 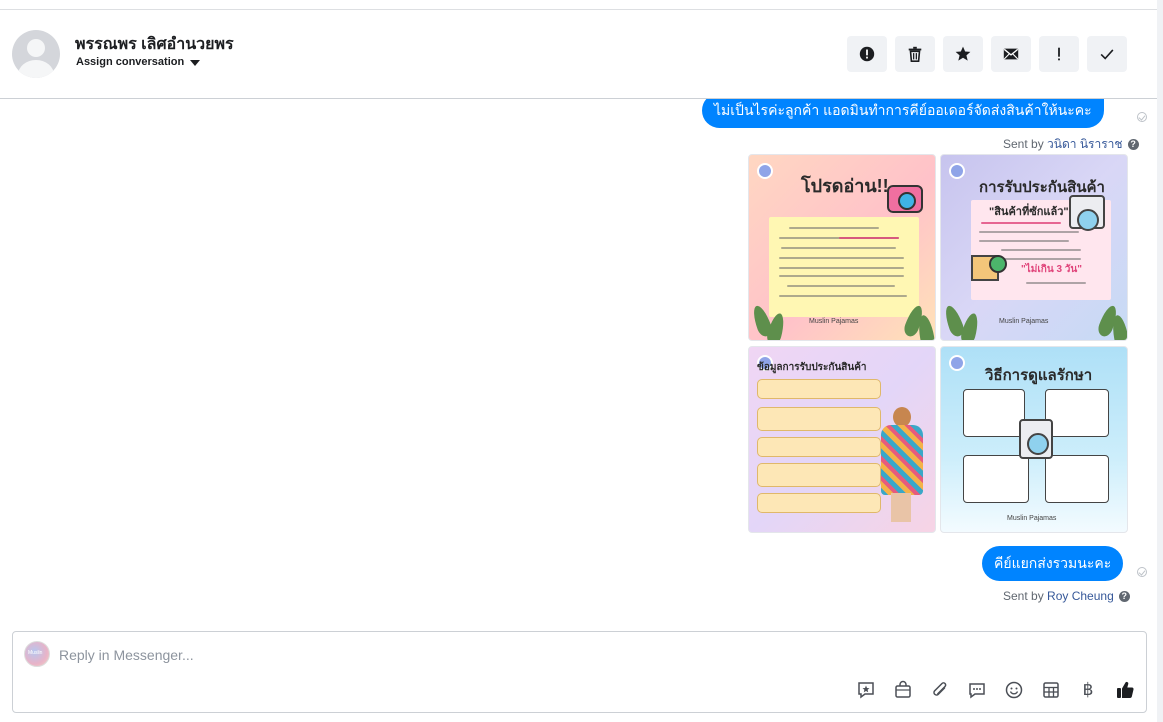 I want to click on composer-tools: ฿, so click(x=995, y=690).